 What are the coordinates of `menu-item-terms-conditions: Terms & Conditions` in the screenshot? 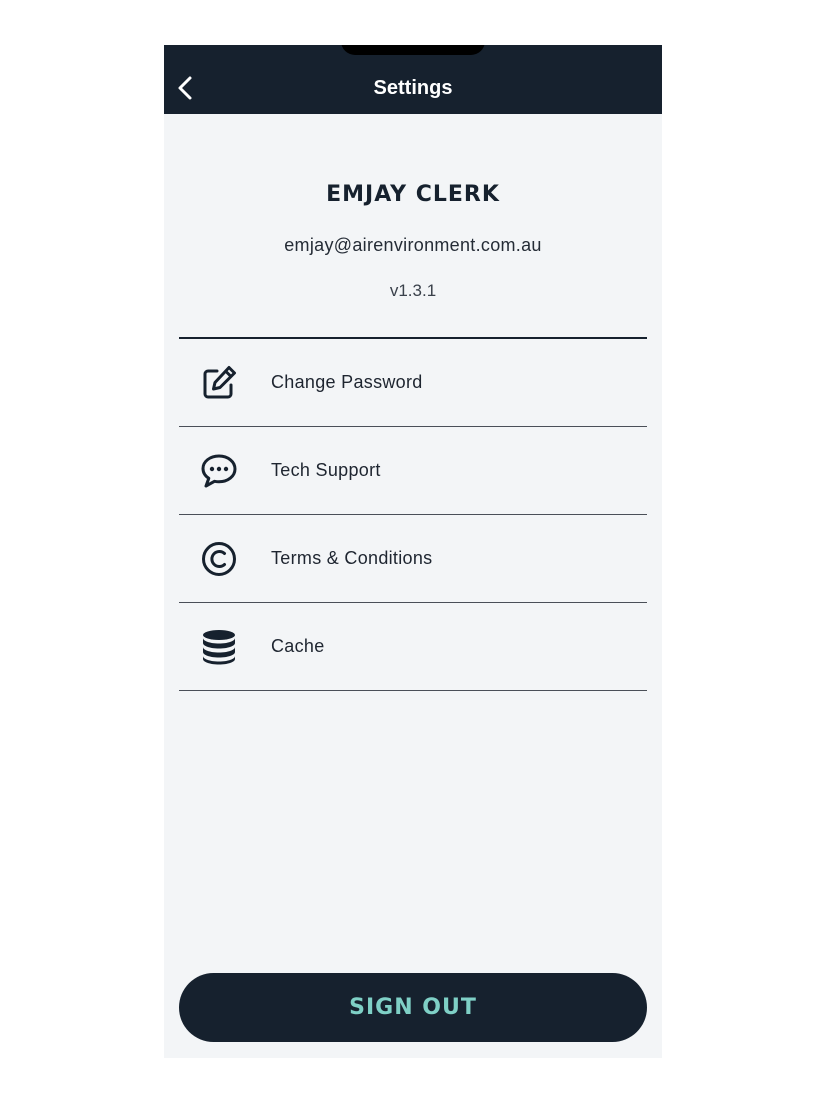 It's located at (413, 559).